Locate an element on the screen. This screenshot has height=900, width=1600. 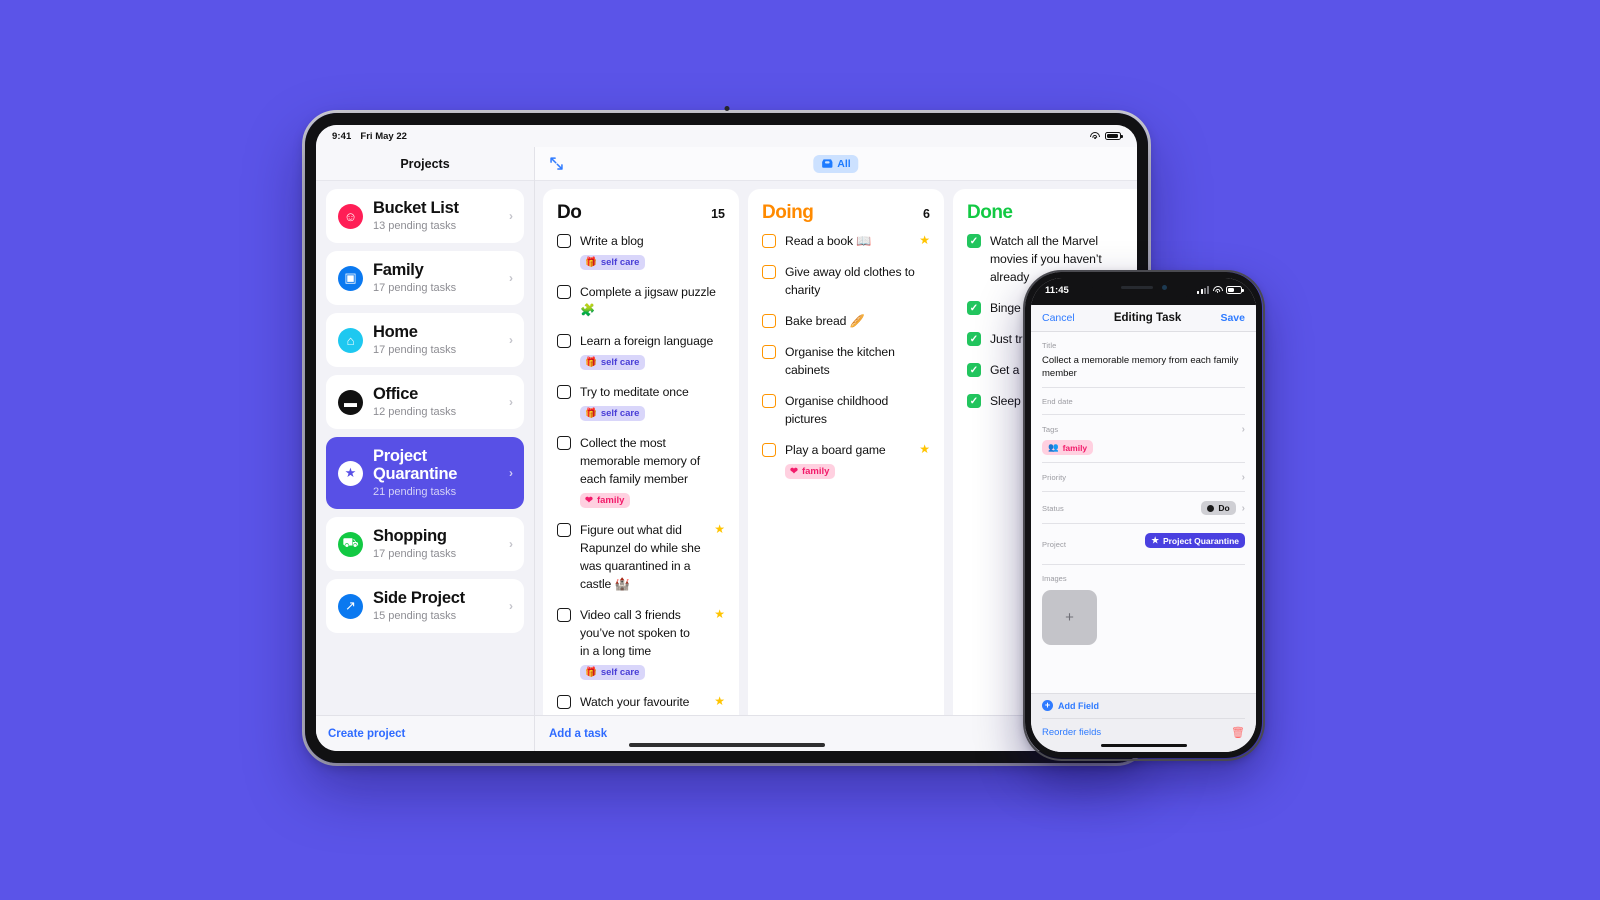
trash-icon: 🗑 is located at coordinates (1238, 732).